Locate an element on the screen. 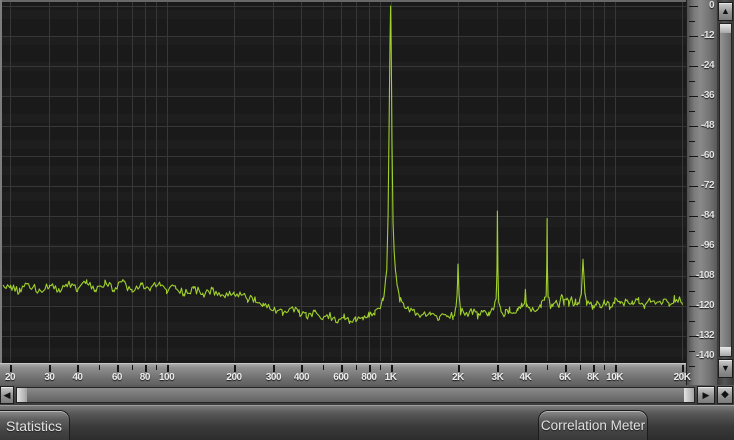  freq-axis-label: 40 is located at coordinates (77, 377).